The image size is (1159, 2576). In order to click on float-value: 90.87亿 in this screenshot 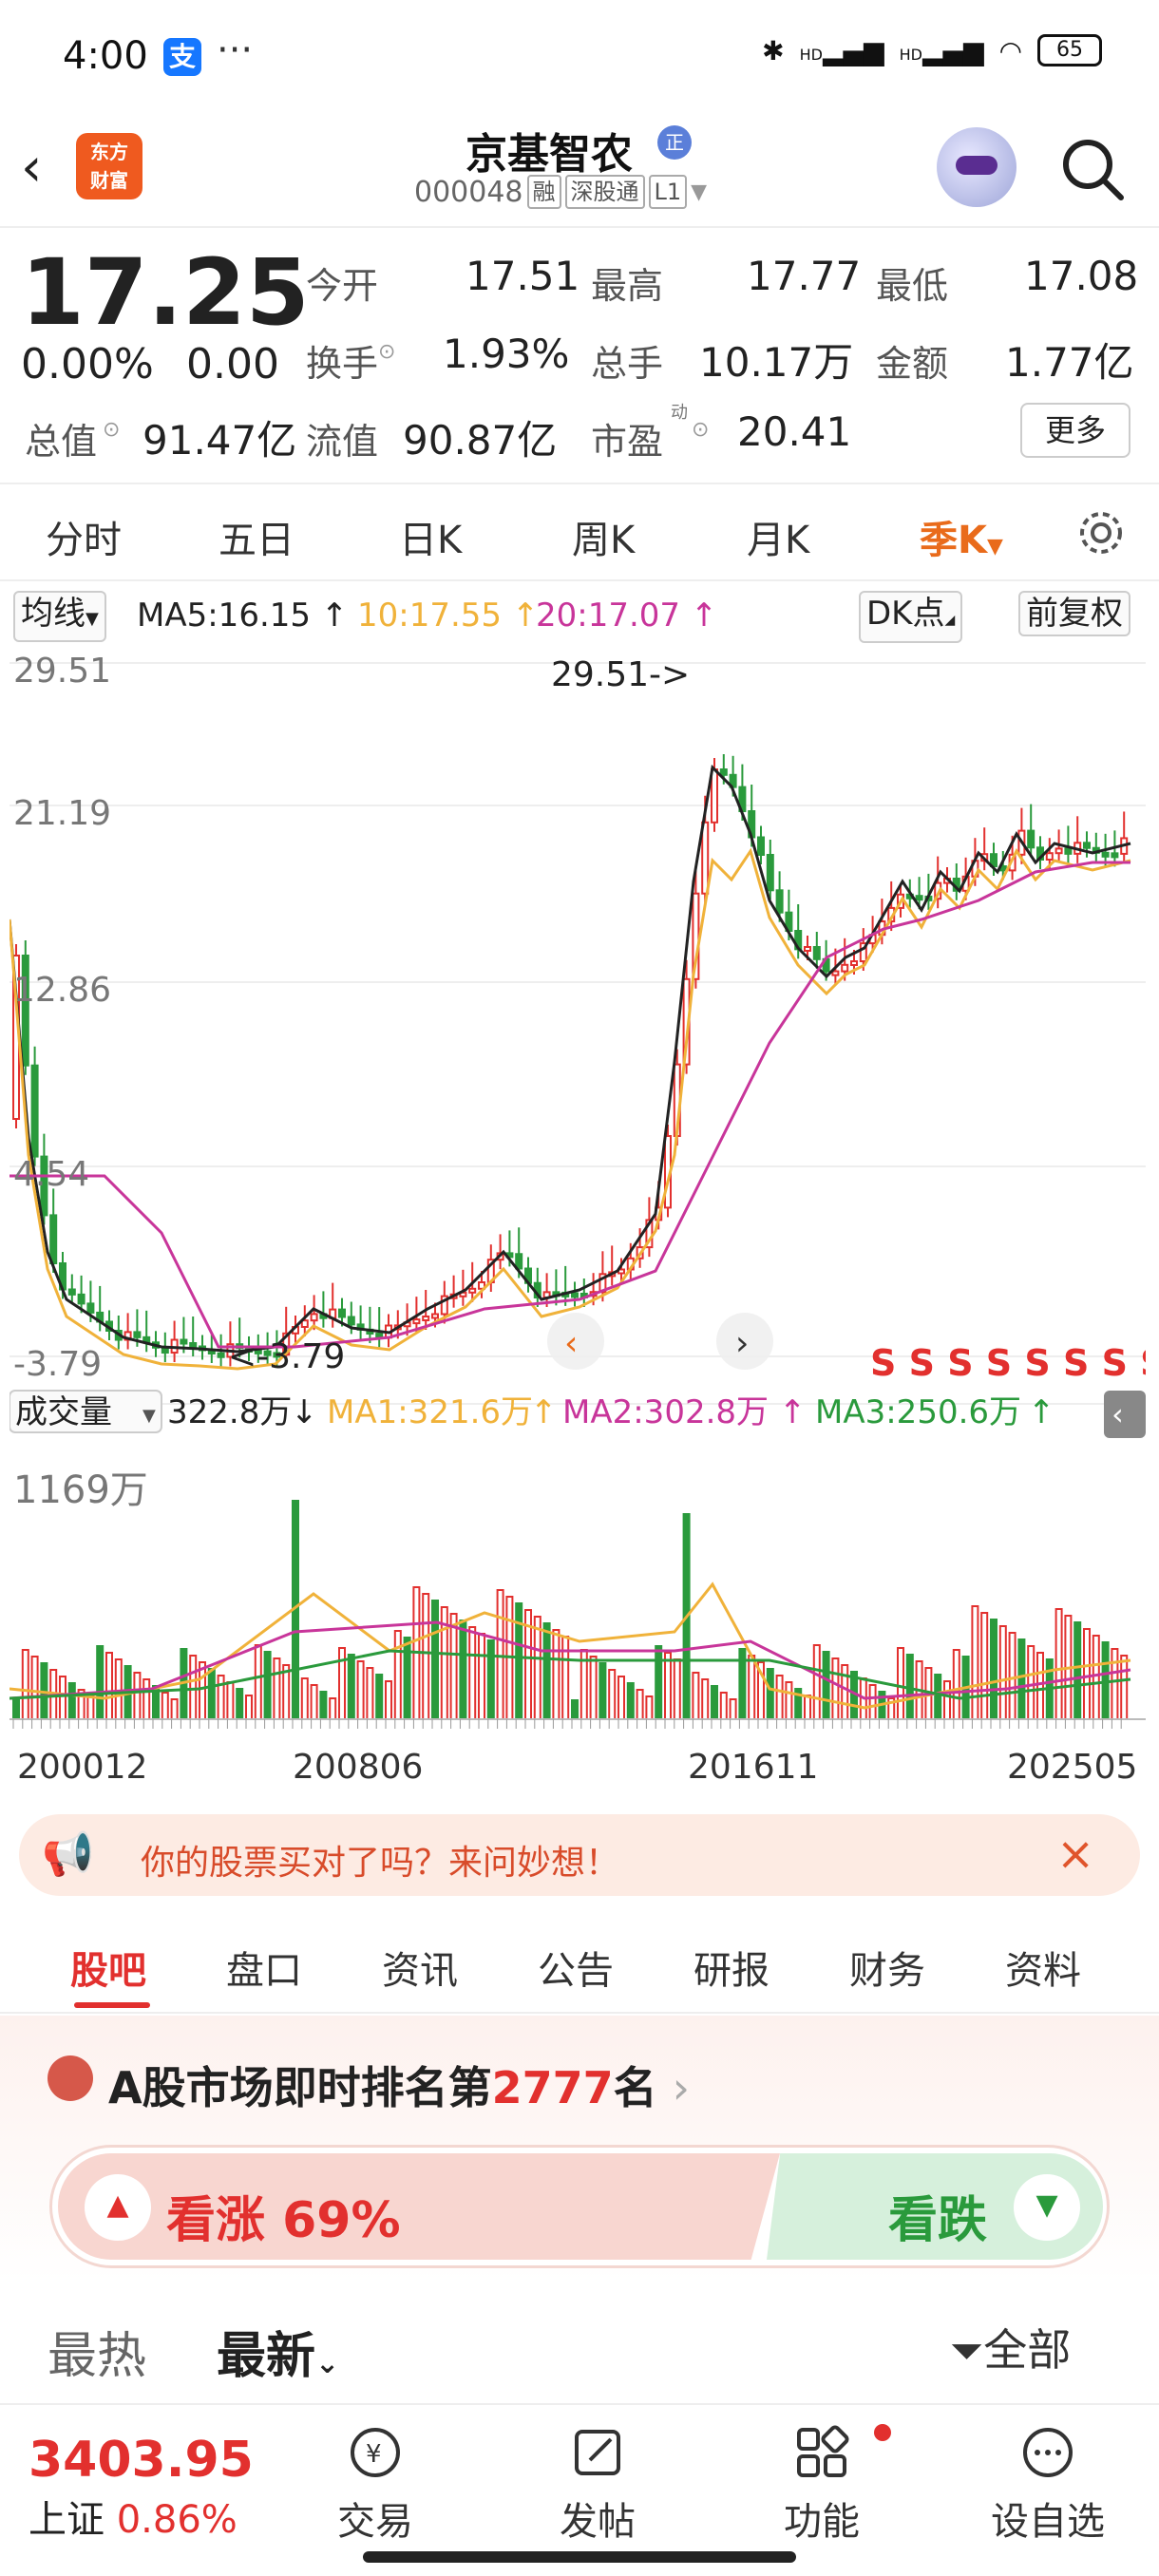, I will do `click(480, 440)`.